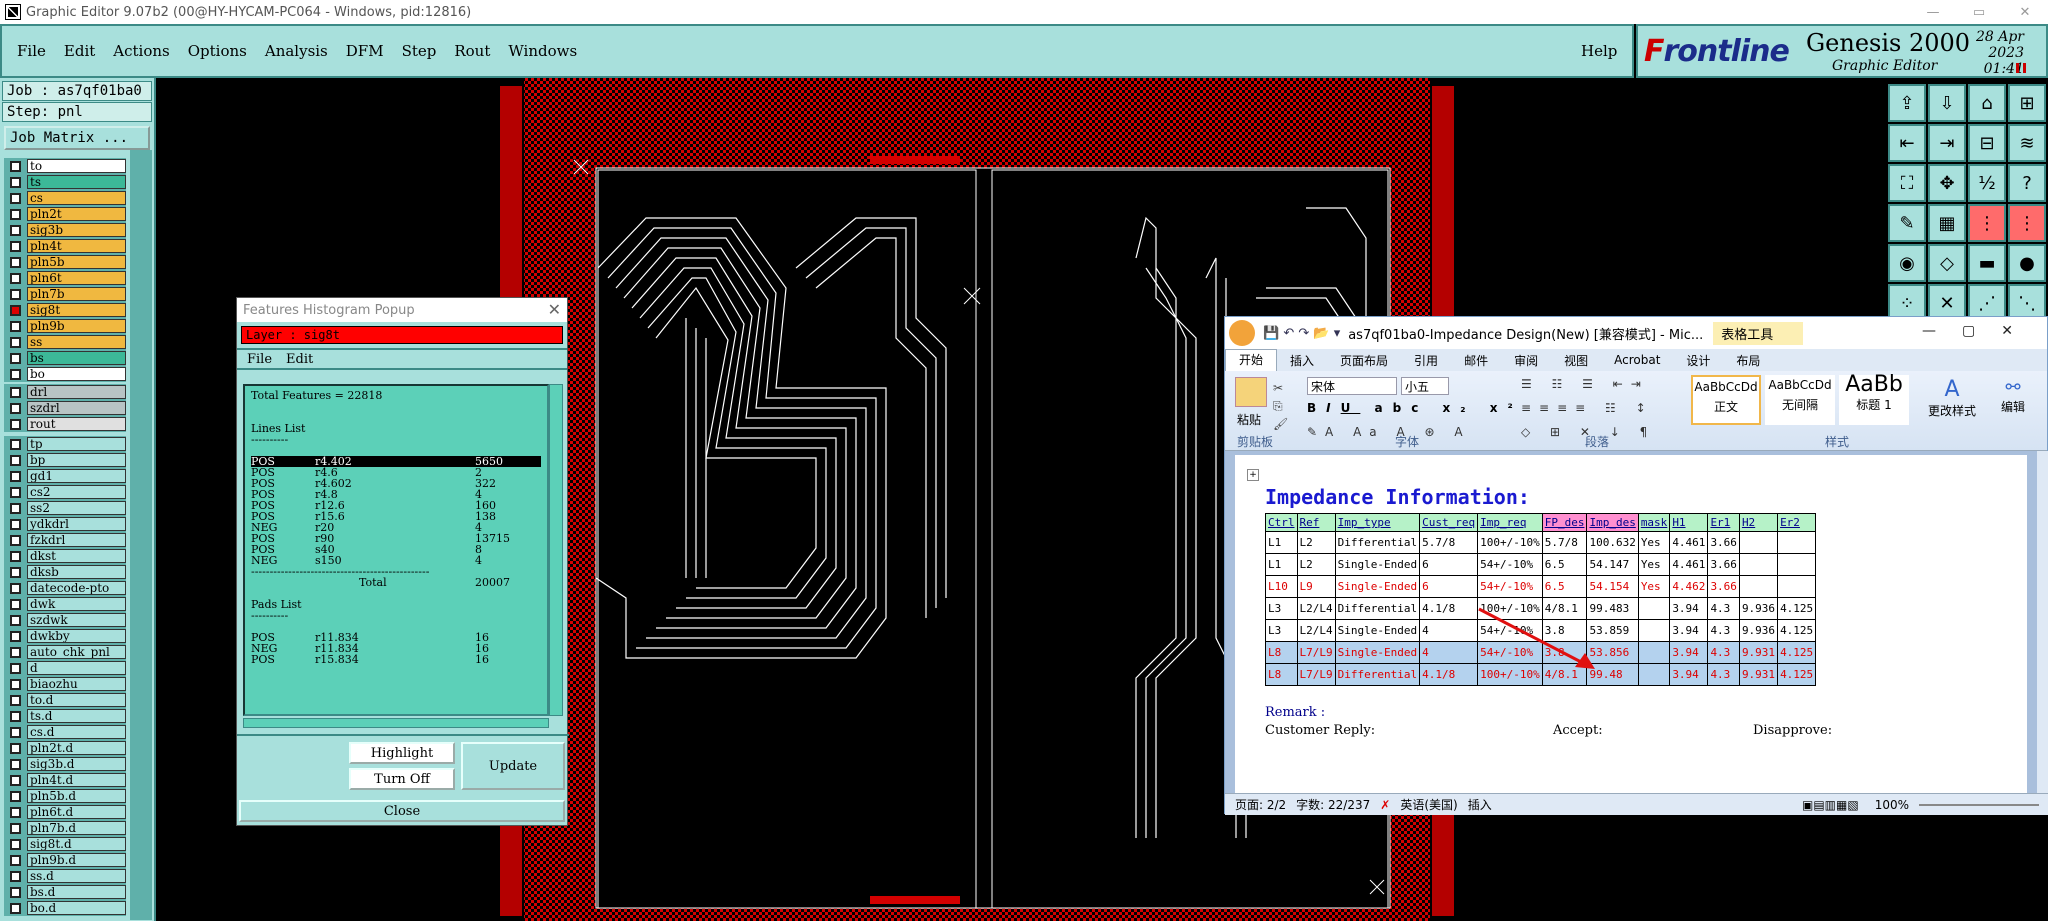 The height and width of the screenshot is (921, 2048). Describe the element at coordinates (76, 374) in the screenshot. I see `layer-name: bo` at that location.